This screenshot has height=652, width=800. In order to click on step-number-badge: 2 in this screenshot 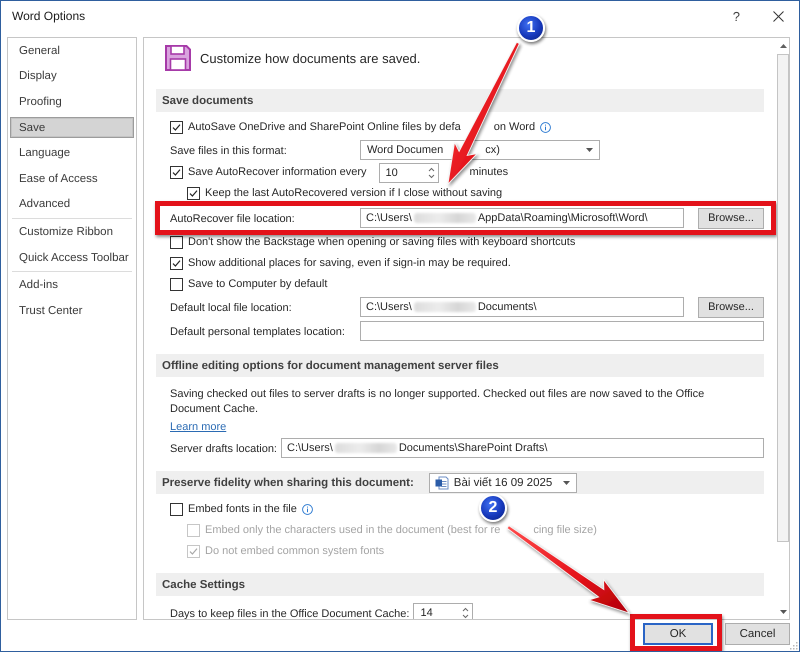, I will do `click(493, 508)`.